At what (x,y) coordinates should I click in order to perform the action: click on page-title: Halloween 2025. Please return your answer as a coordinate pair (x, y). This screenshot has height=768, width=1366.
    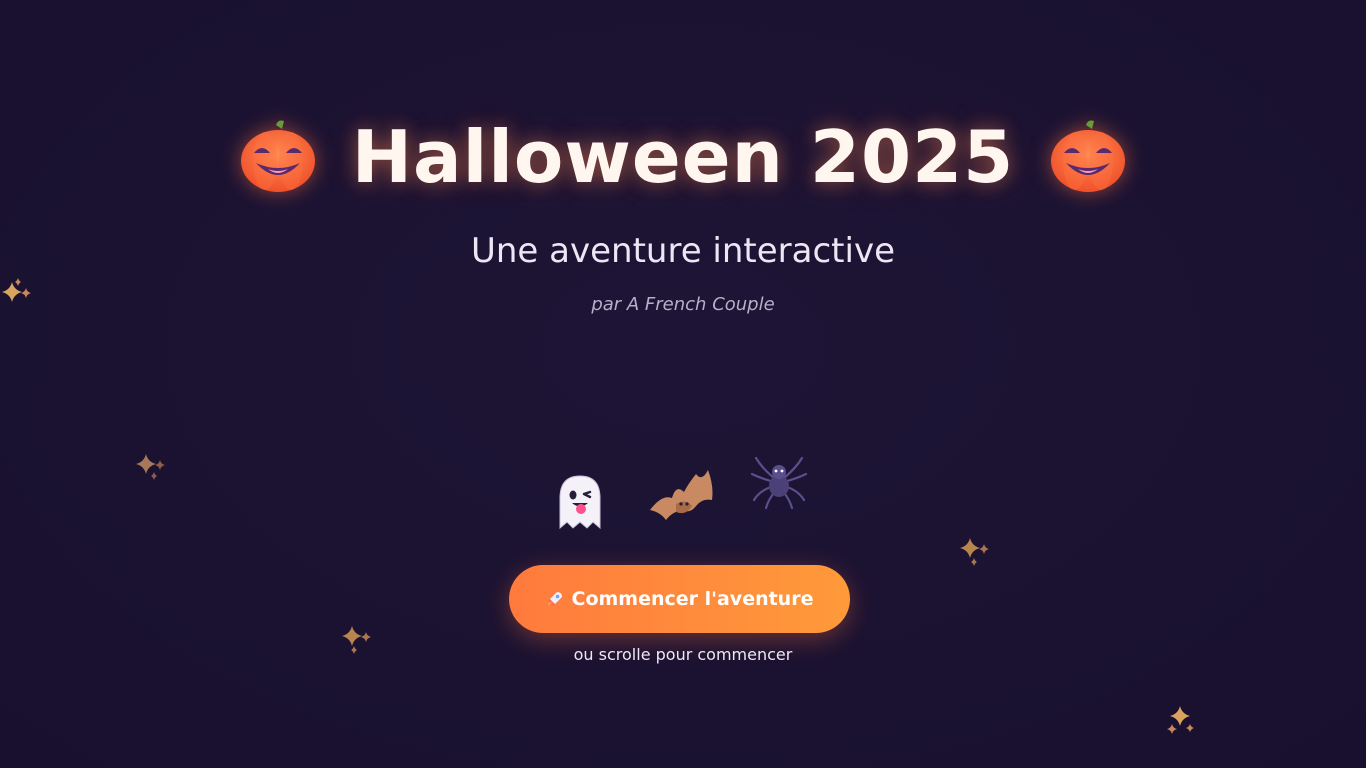
    Looking at the image, I should click on (683, 157).